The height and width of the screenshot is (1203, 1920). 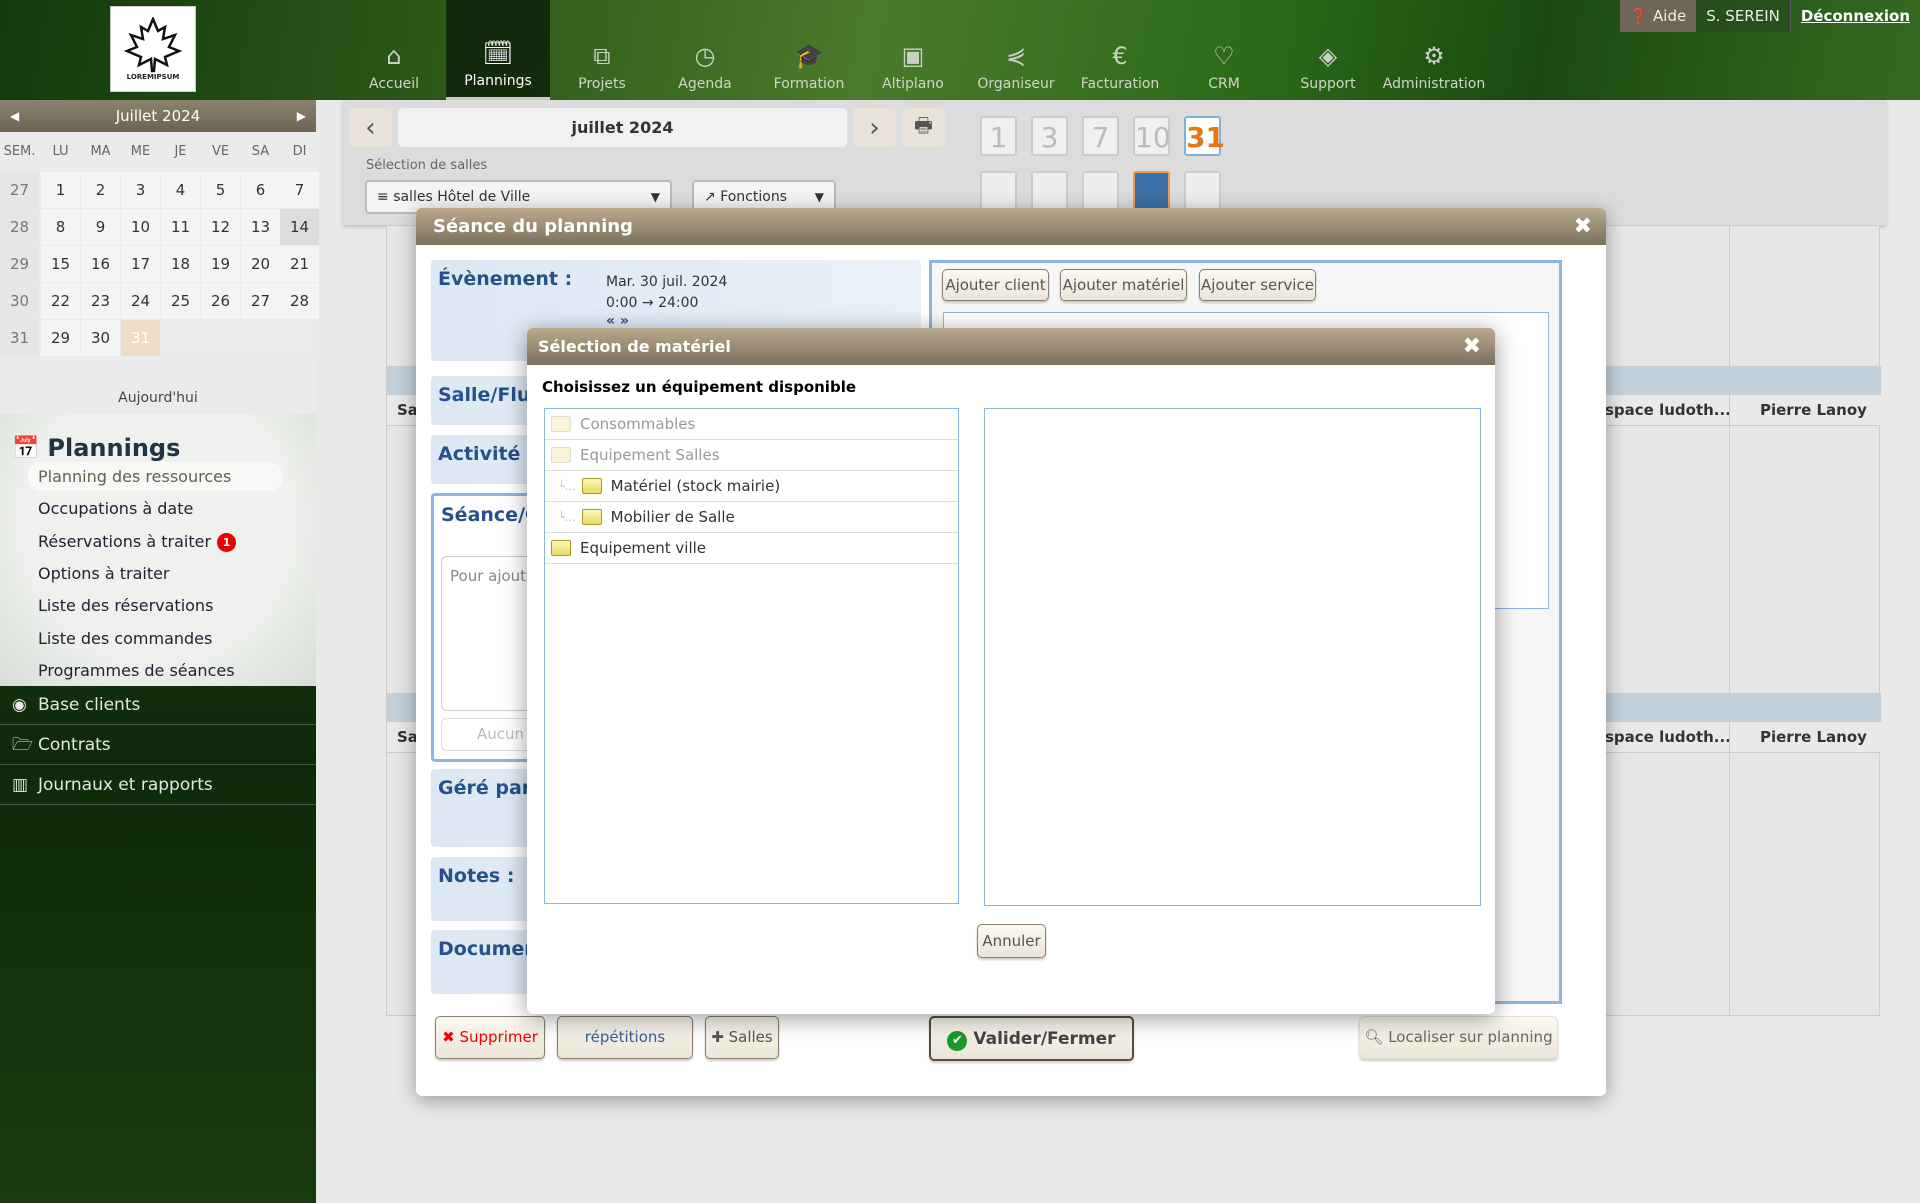 I want to click on tree-item: Equipement ville, so click(x=751, y=548).